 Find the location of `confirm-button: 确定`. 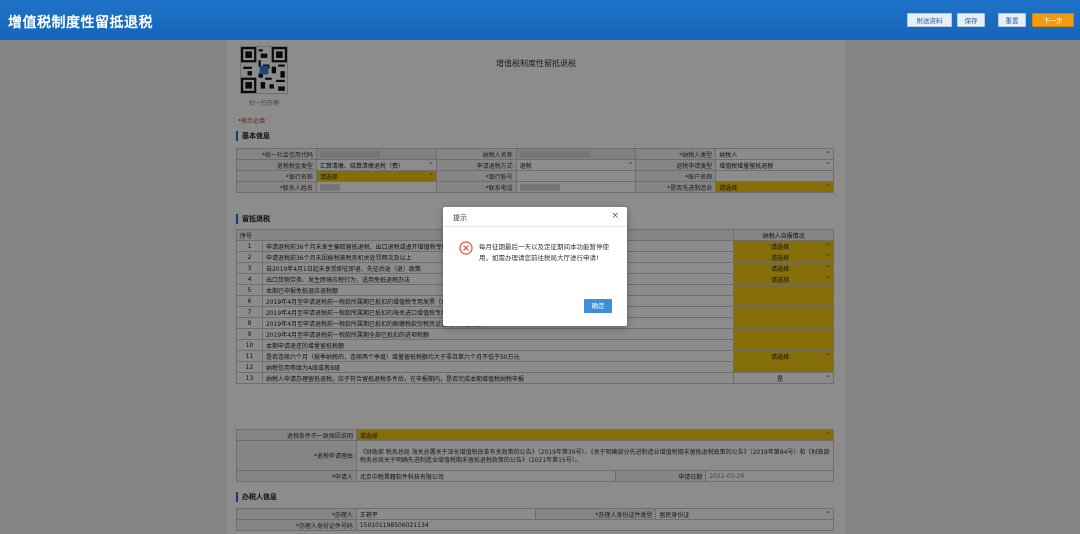

confirm-button: 确定 is located at coordinates (598, 306).